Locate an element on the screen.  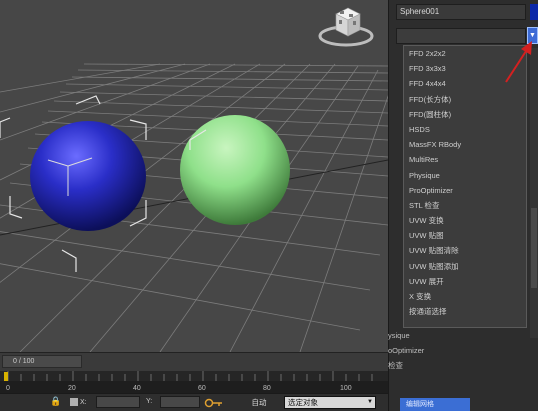
edit-mesh-item: 编辑网格 is located at coordinates (435, 404).